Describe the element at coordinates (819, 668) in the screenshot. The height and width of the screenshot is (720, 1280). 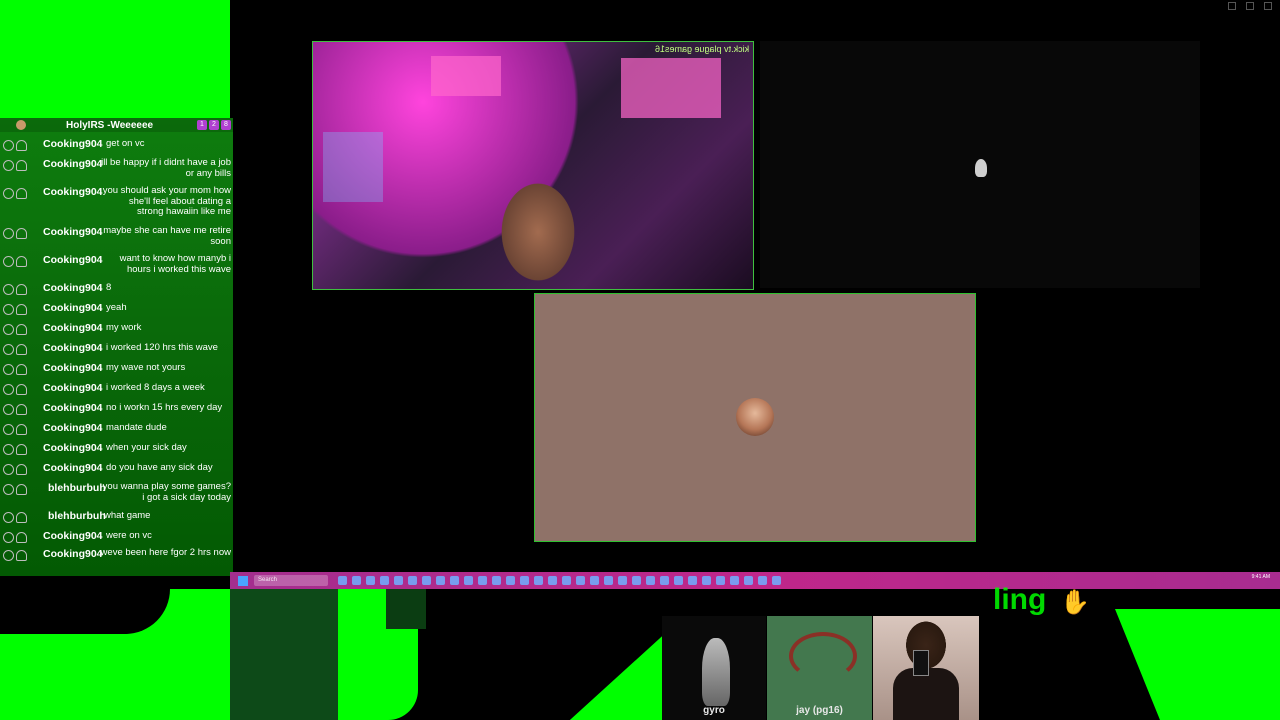
I see `participant-tile-jay: jay (pg16)` at that location.